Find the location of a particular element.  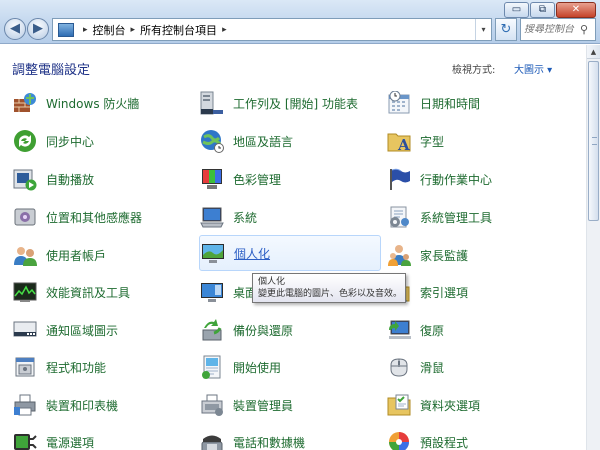

window-controls: ▭ ⧉ ✕ is located at coordinates (549, 10).